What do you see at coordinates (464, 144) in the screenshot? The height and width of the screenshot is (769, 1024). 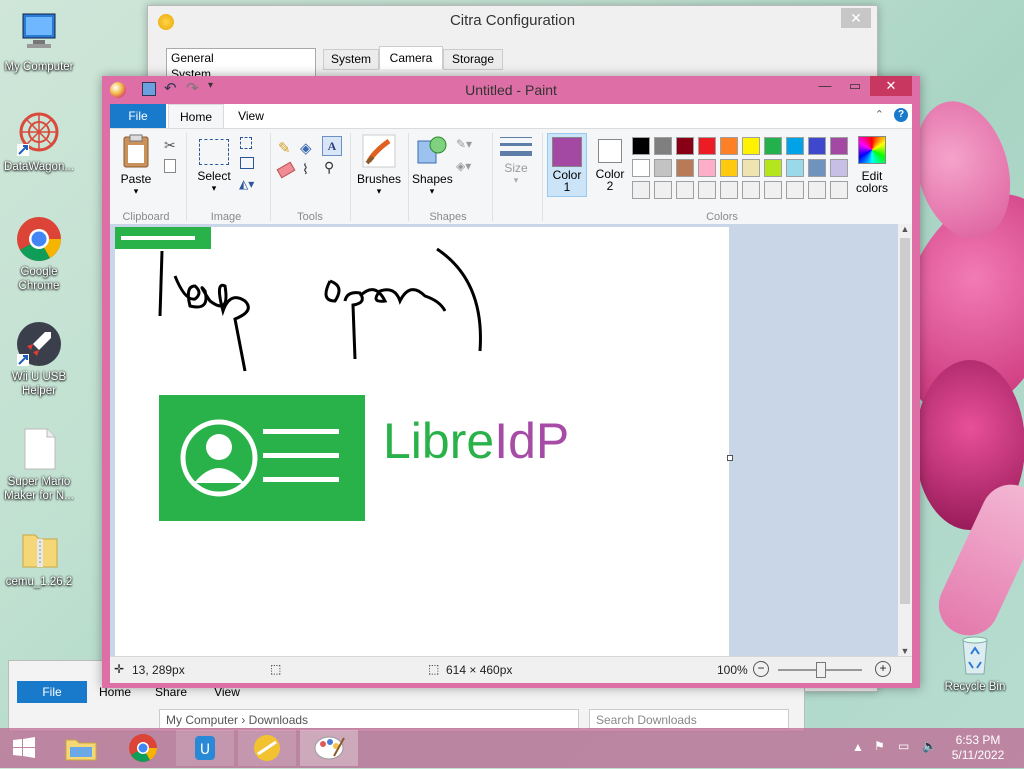 I see `outline-icon: ✎▾` at bounding box center [464, 144].